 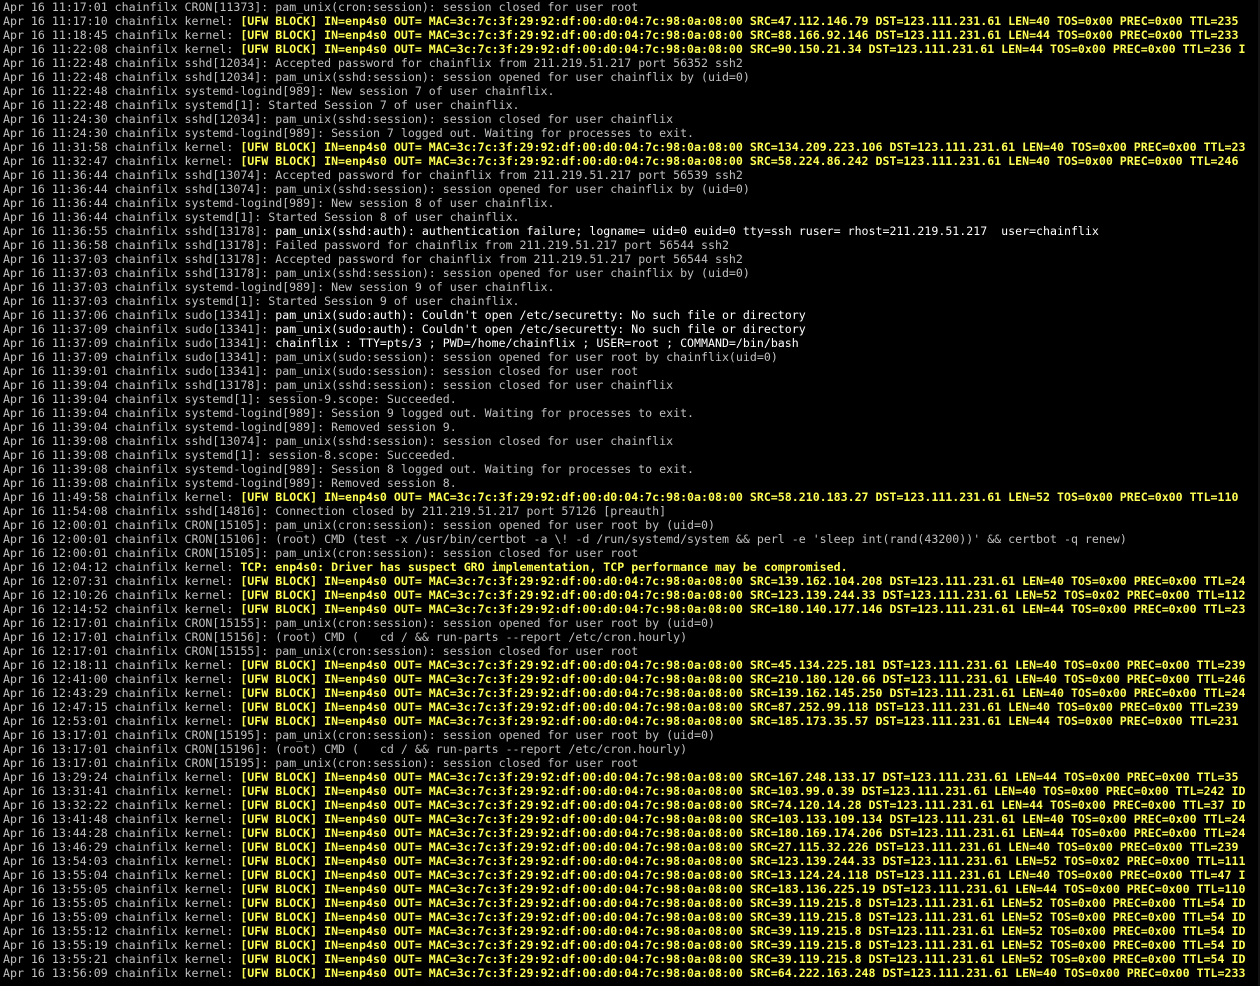 I want to click on log-line-prefix: Apr 16 13:54:03 chainfilx kernel:, so click(x=122, y=861).